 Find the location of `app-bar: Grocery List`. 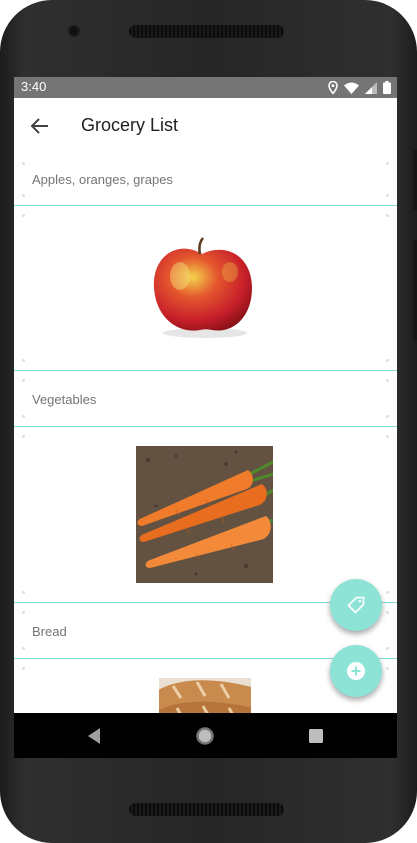

app-bar: Grocery List is located at coordinates (205, 126).